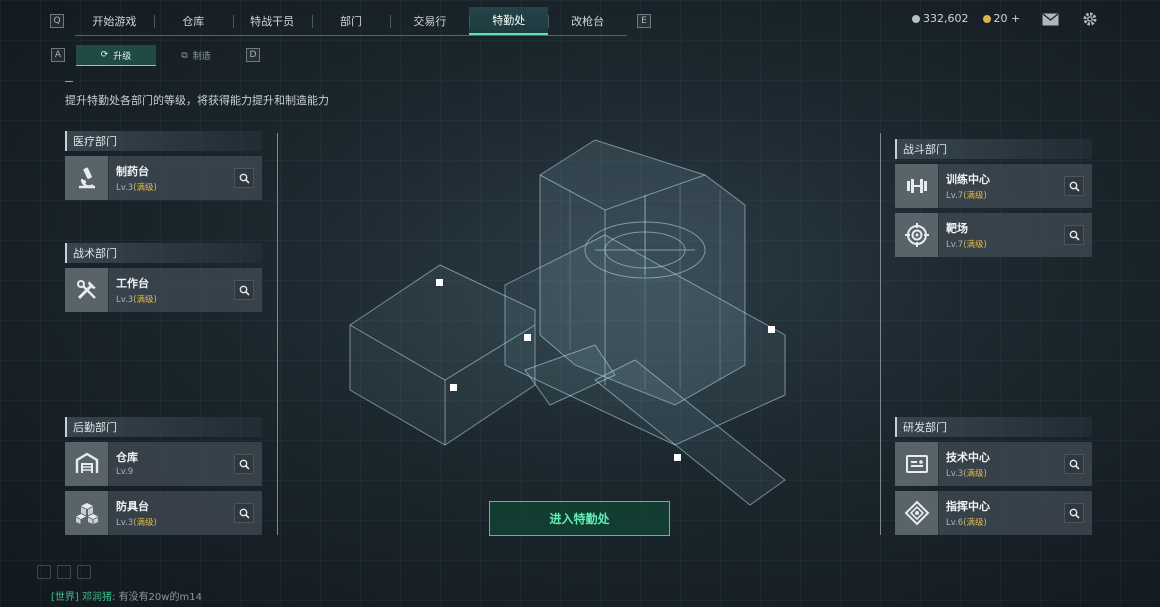 This screenshot has width=1160, height=607. What do you see at coordinates (966, 523) in the screenshot?
I see `facility-level: Lv.6(满级)` at bounding box center [966, 523].